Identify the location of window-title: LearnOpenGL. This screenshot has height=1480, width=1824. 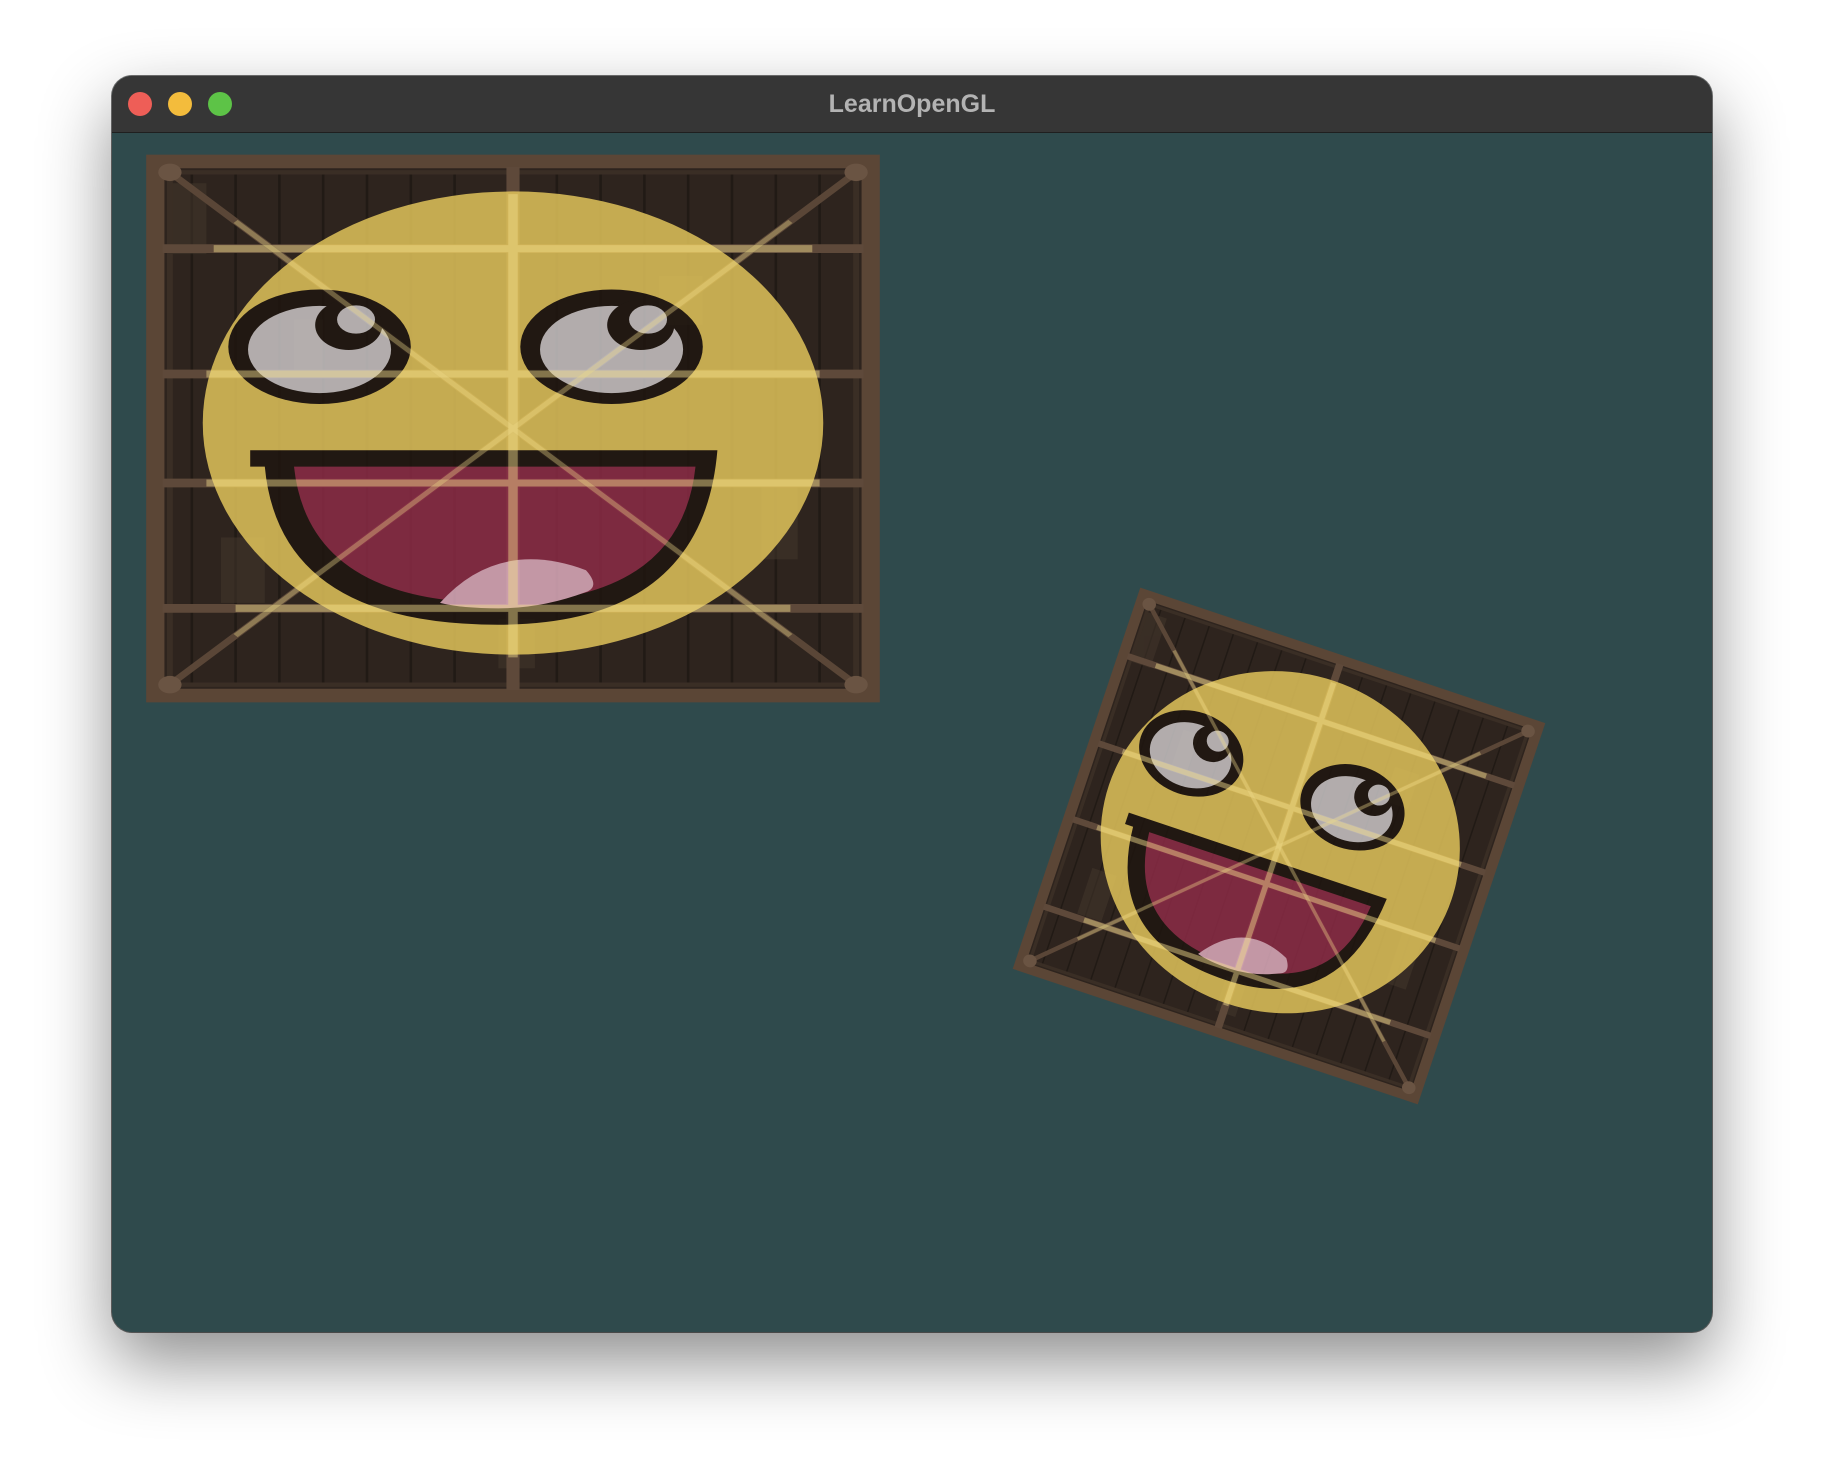
(912, 104).